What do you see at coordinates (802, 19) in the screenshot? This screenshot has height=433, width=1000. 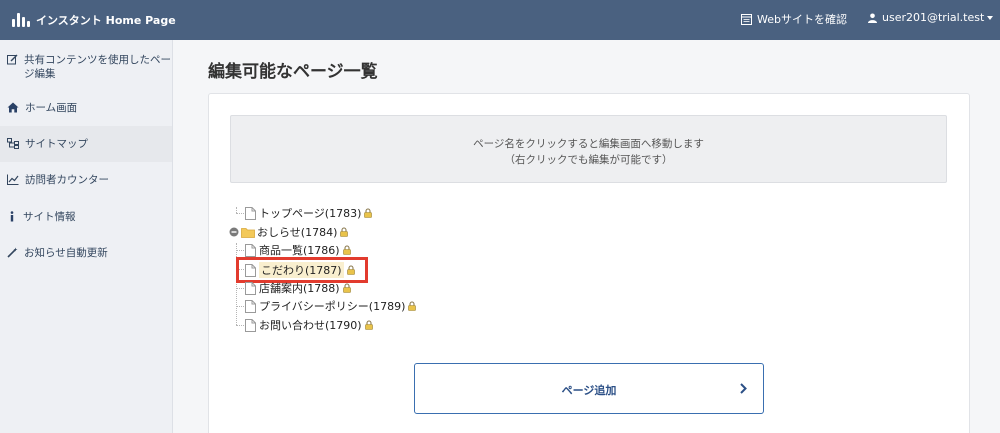 I see `view-site-label: Webサイトを確認` at bounding box center [802, 19].